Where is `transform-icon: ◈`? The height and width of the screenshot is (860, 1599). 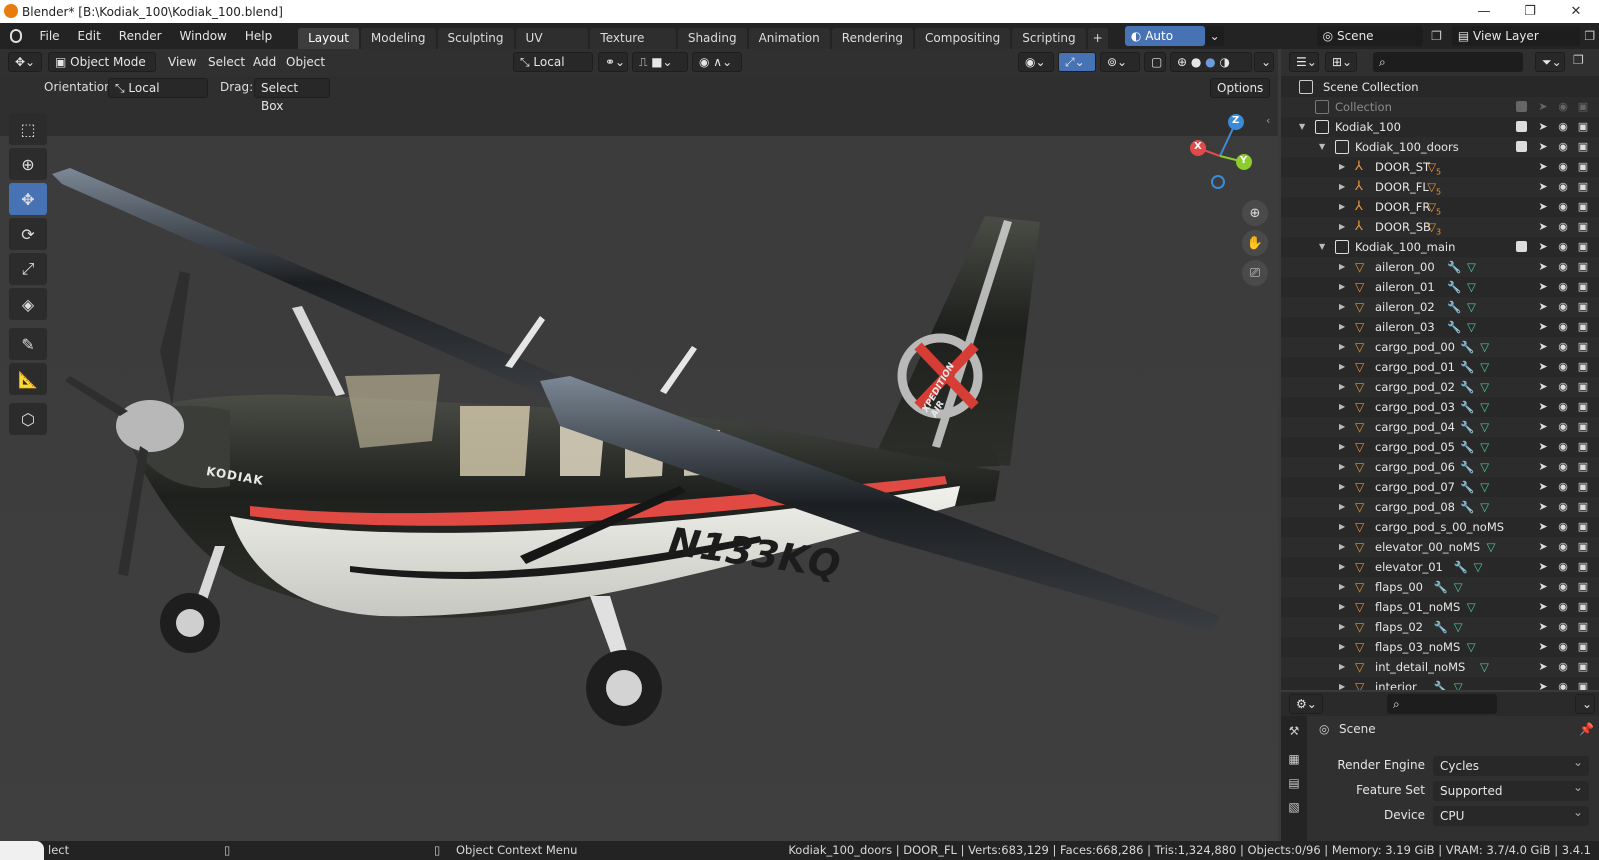
transform-icon: ◈ is located at coordinates (28, 304).